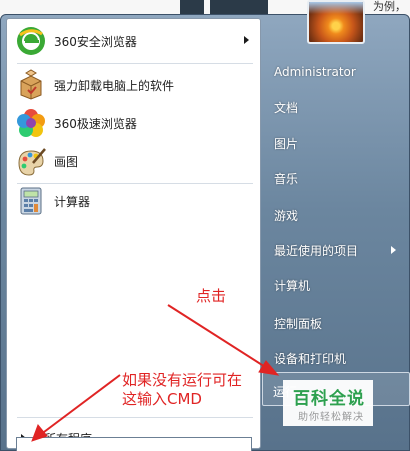 This screenshot has width=410, height=451. What do you see at coordinates (316, 250) in the screenshot?
I see `right-item-recent: 最近使用的项目` at bounding box center [316, 250].